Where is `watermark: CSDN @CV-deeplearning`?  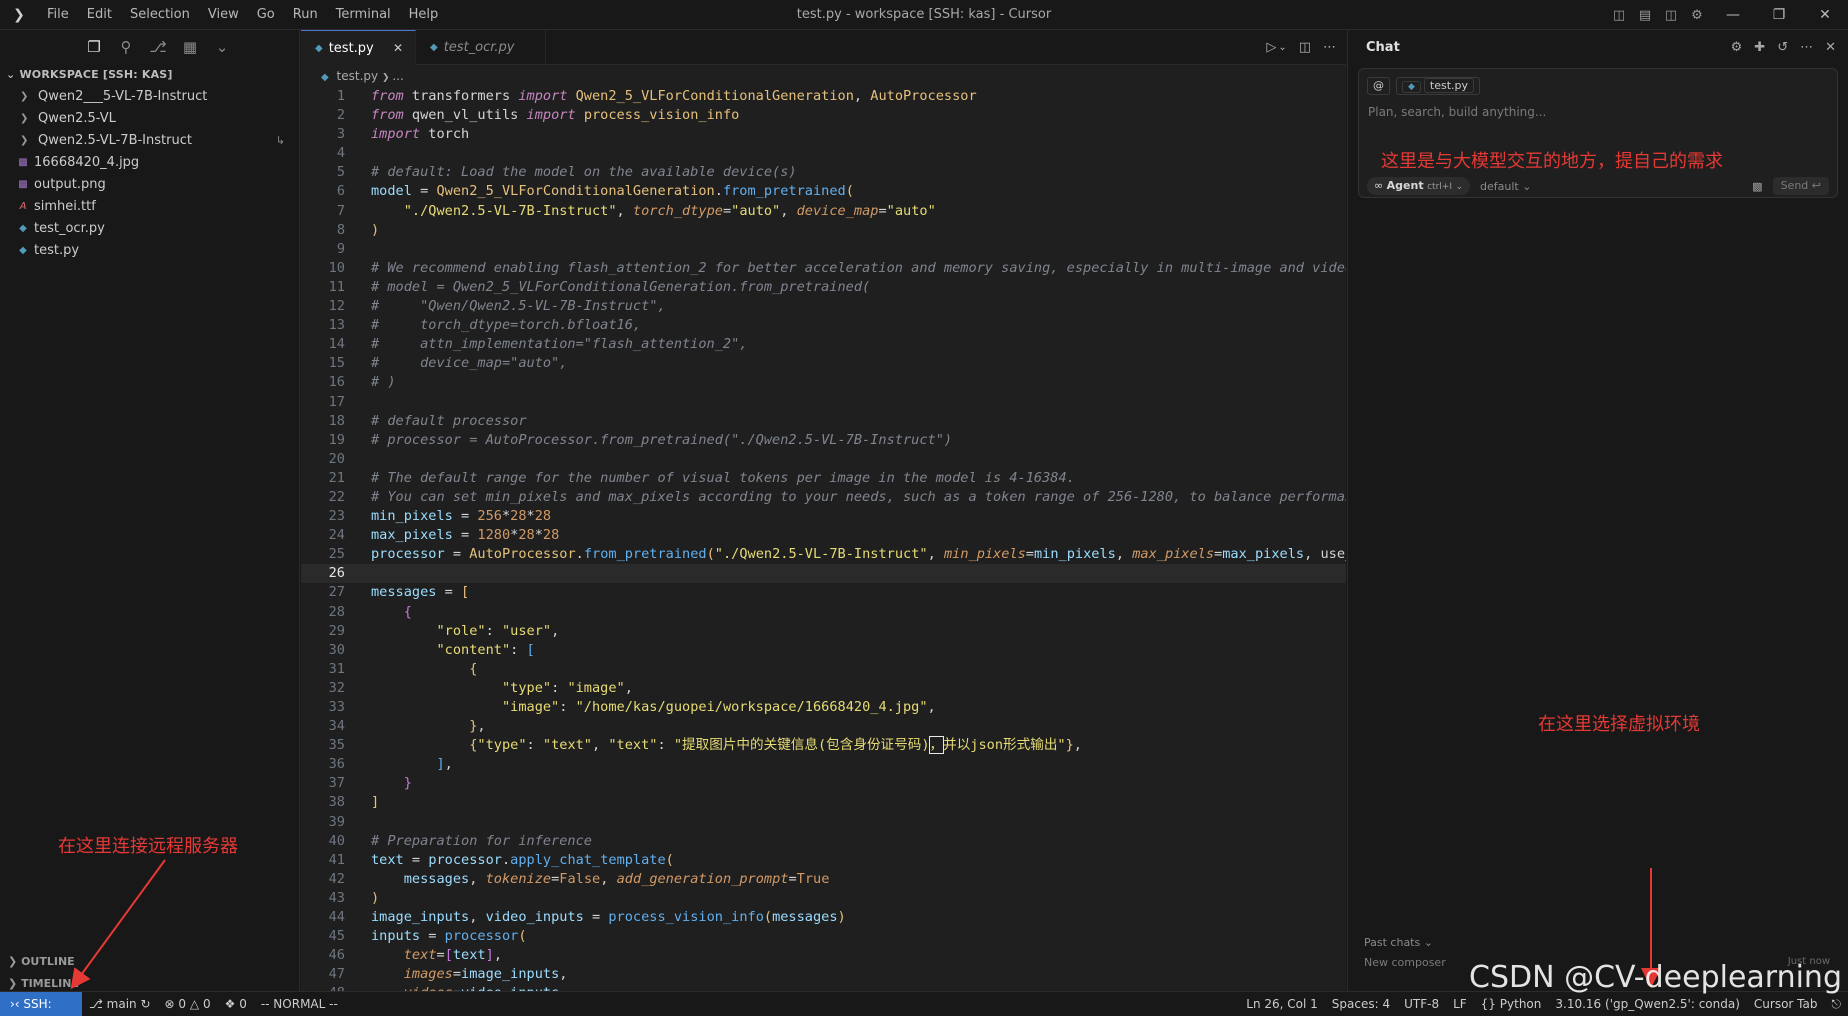
watermark: CSDN @CV-deeplearning is located at coordinates (1655, 977).